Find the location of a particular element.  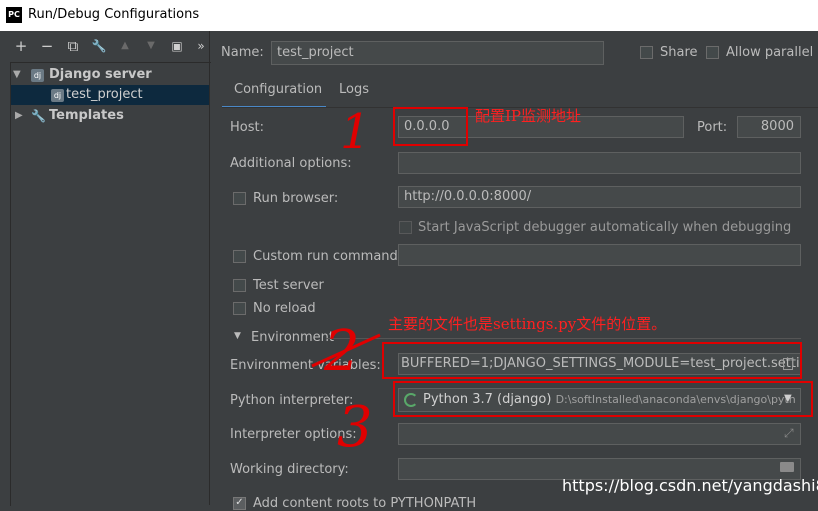

number-3-annotation: 3 is located at coordinates (355, 427).